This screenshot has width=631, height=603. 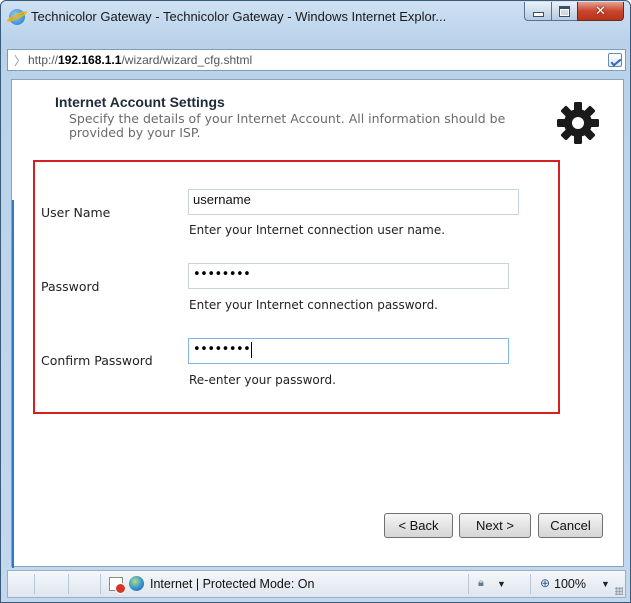 I want to click on close-button: ✕, so click(x=600, y=11).